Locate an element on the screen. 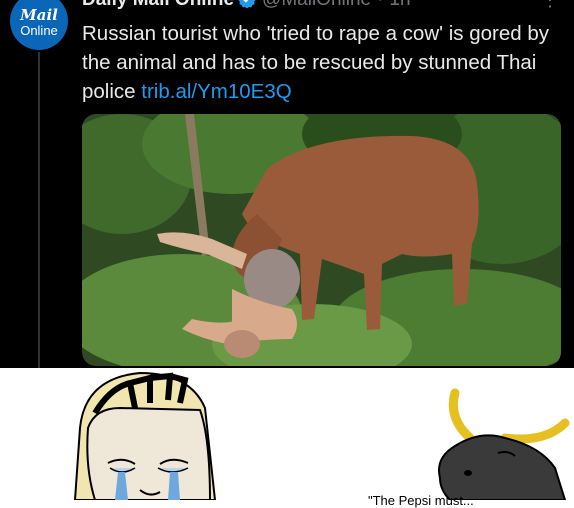 The height and width of the screenshot is (508, 574). tweet-header: Daily Mail Online @MailOnline · 1h is located at coordinates (246, 6).